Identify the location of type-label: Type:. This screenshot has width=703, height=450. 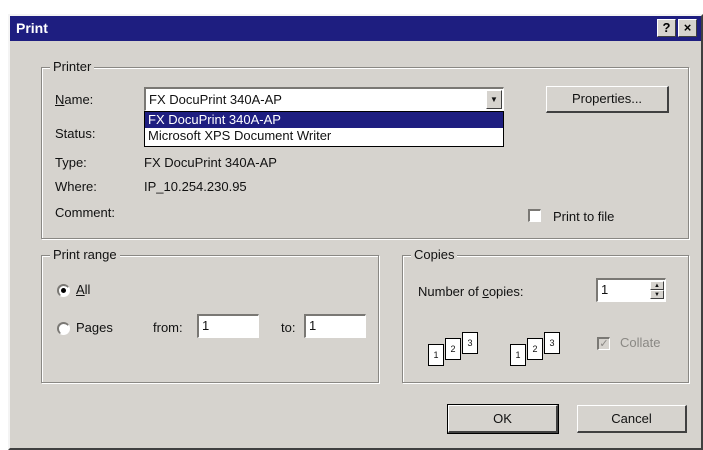
(71, 162).